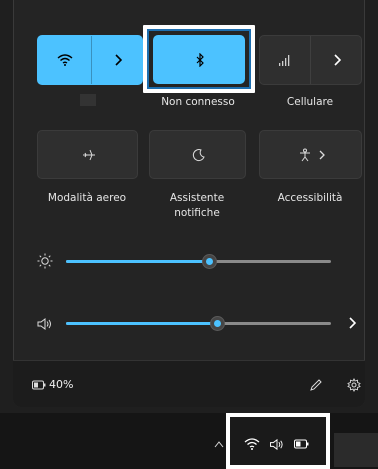  What do you see at coordinates (354, 385) in the screenshot?
I see `gear-icon` at bounding box center [354, 385].